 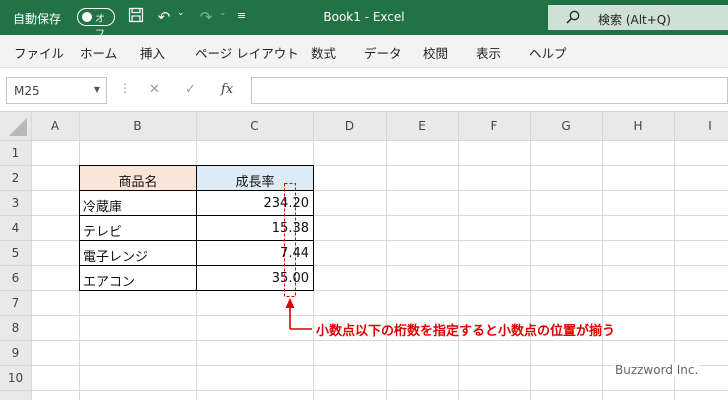 I want to click on column-header-c: C, so click(x=254, y=126).